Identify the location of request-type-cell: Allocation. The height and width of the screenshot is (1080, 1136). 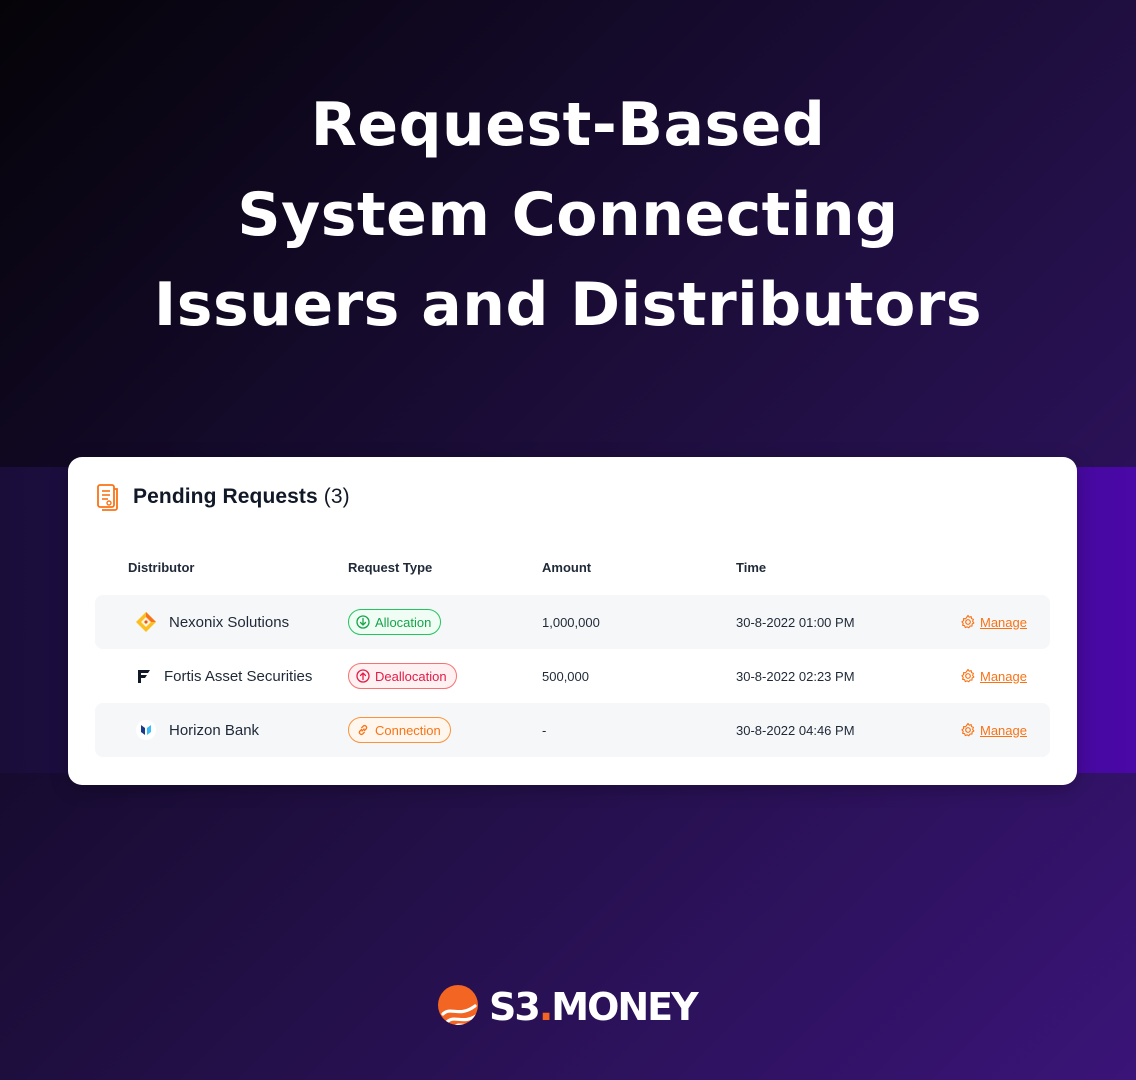
(395, 622).